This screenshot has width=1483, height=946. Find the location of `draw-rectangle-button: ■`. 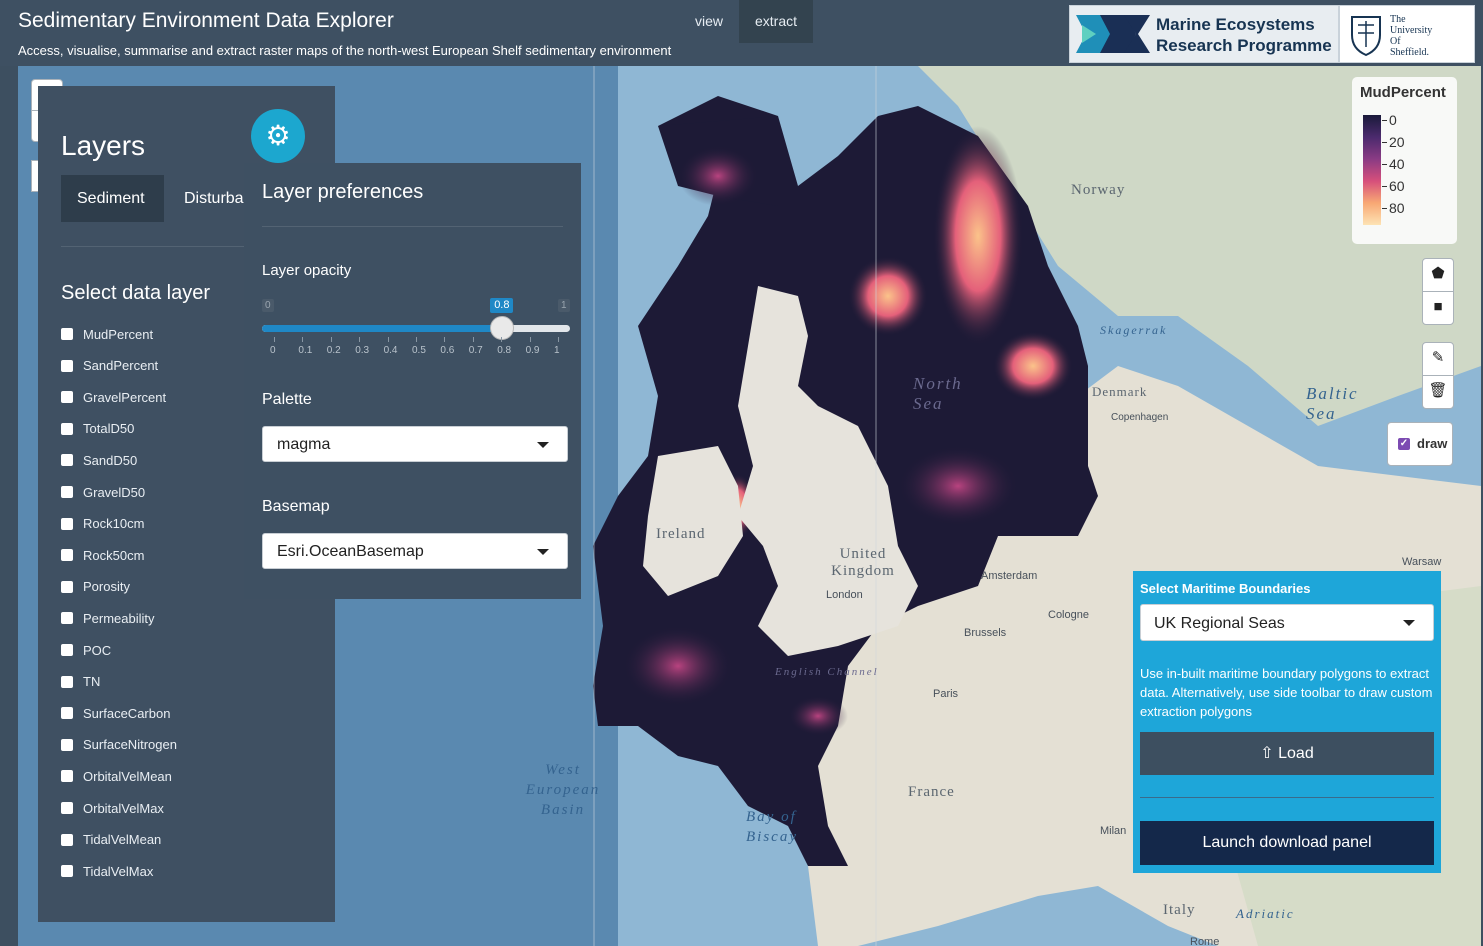

draw-rectangle-button: ■ is located at coordinates (1438, 308).